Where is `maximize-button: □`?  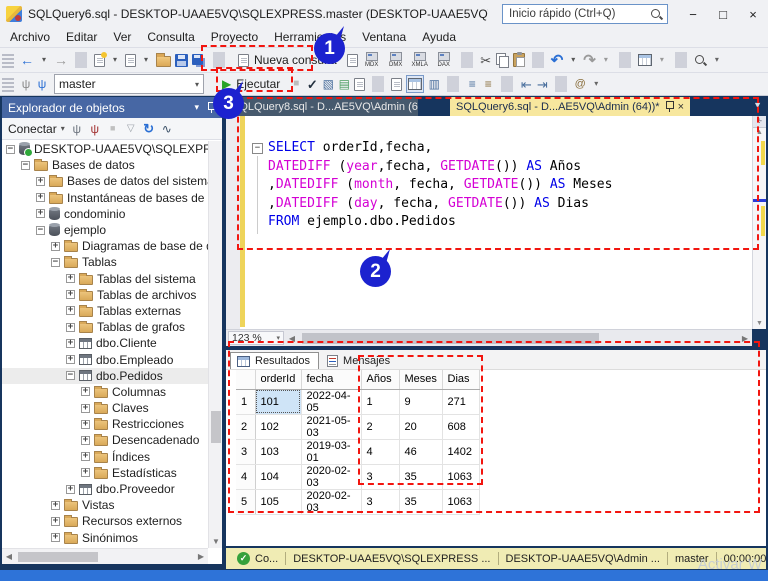 maximize-button: □ is located at coordinates (723, 14).